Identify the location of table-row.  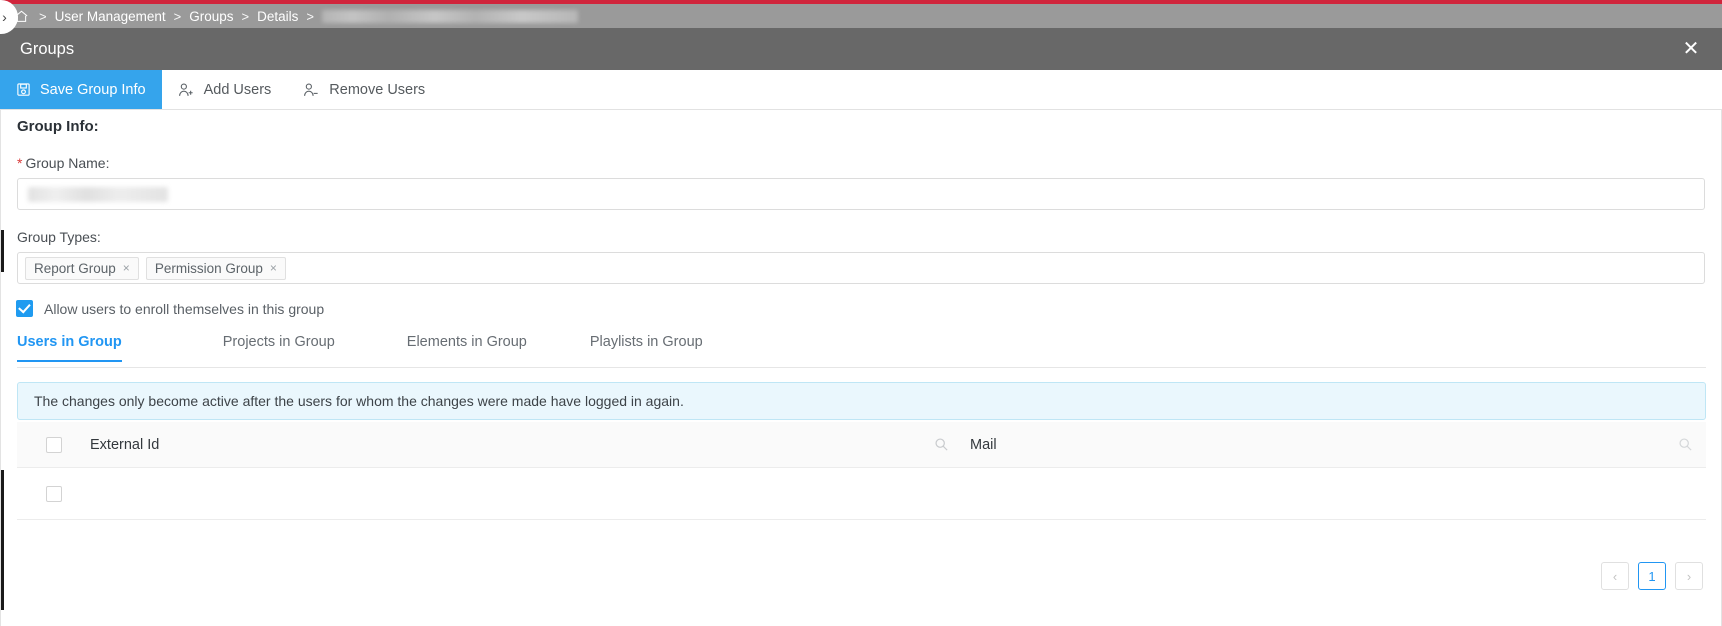
(861, 494).